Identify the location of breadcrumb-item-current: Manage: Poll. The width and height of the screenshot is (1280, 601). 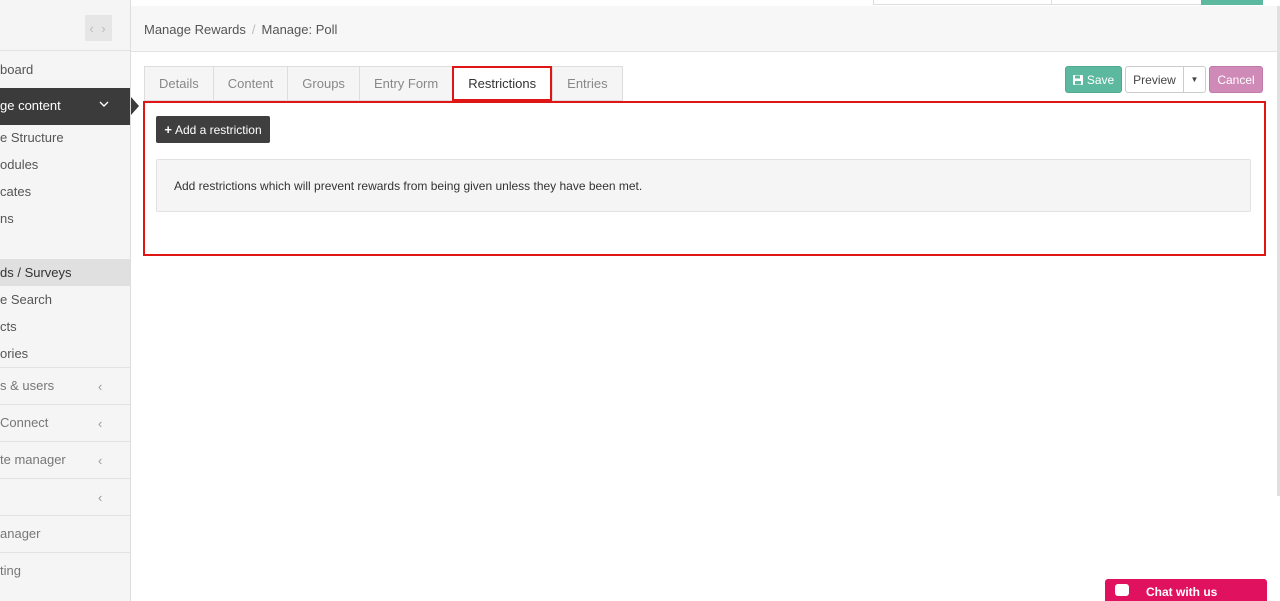
(299, 29).